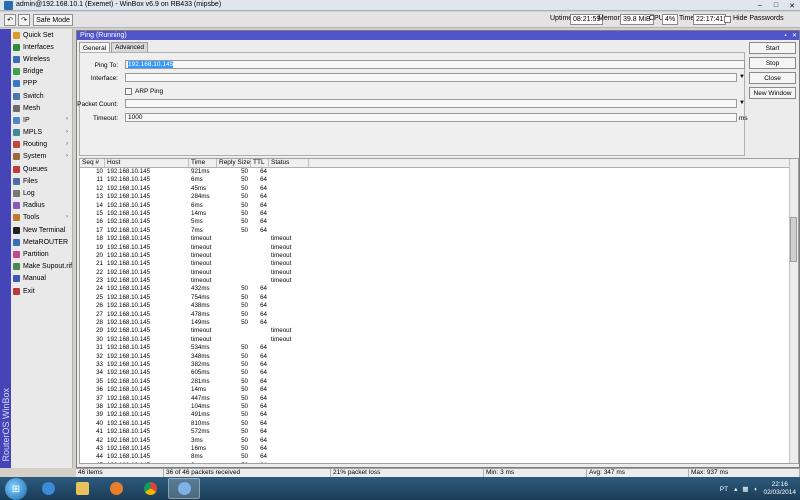  What do you see at coordinates (431, 77) in the screenshot?
I see `interface-select` at bounding box center [431, 77].